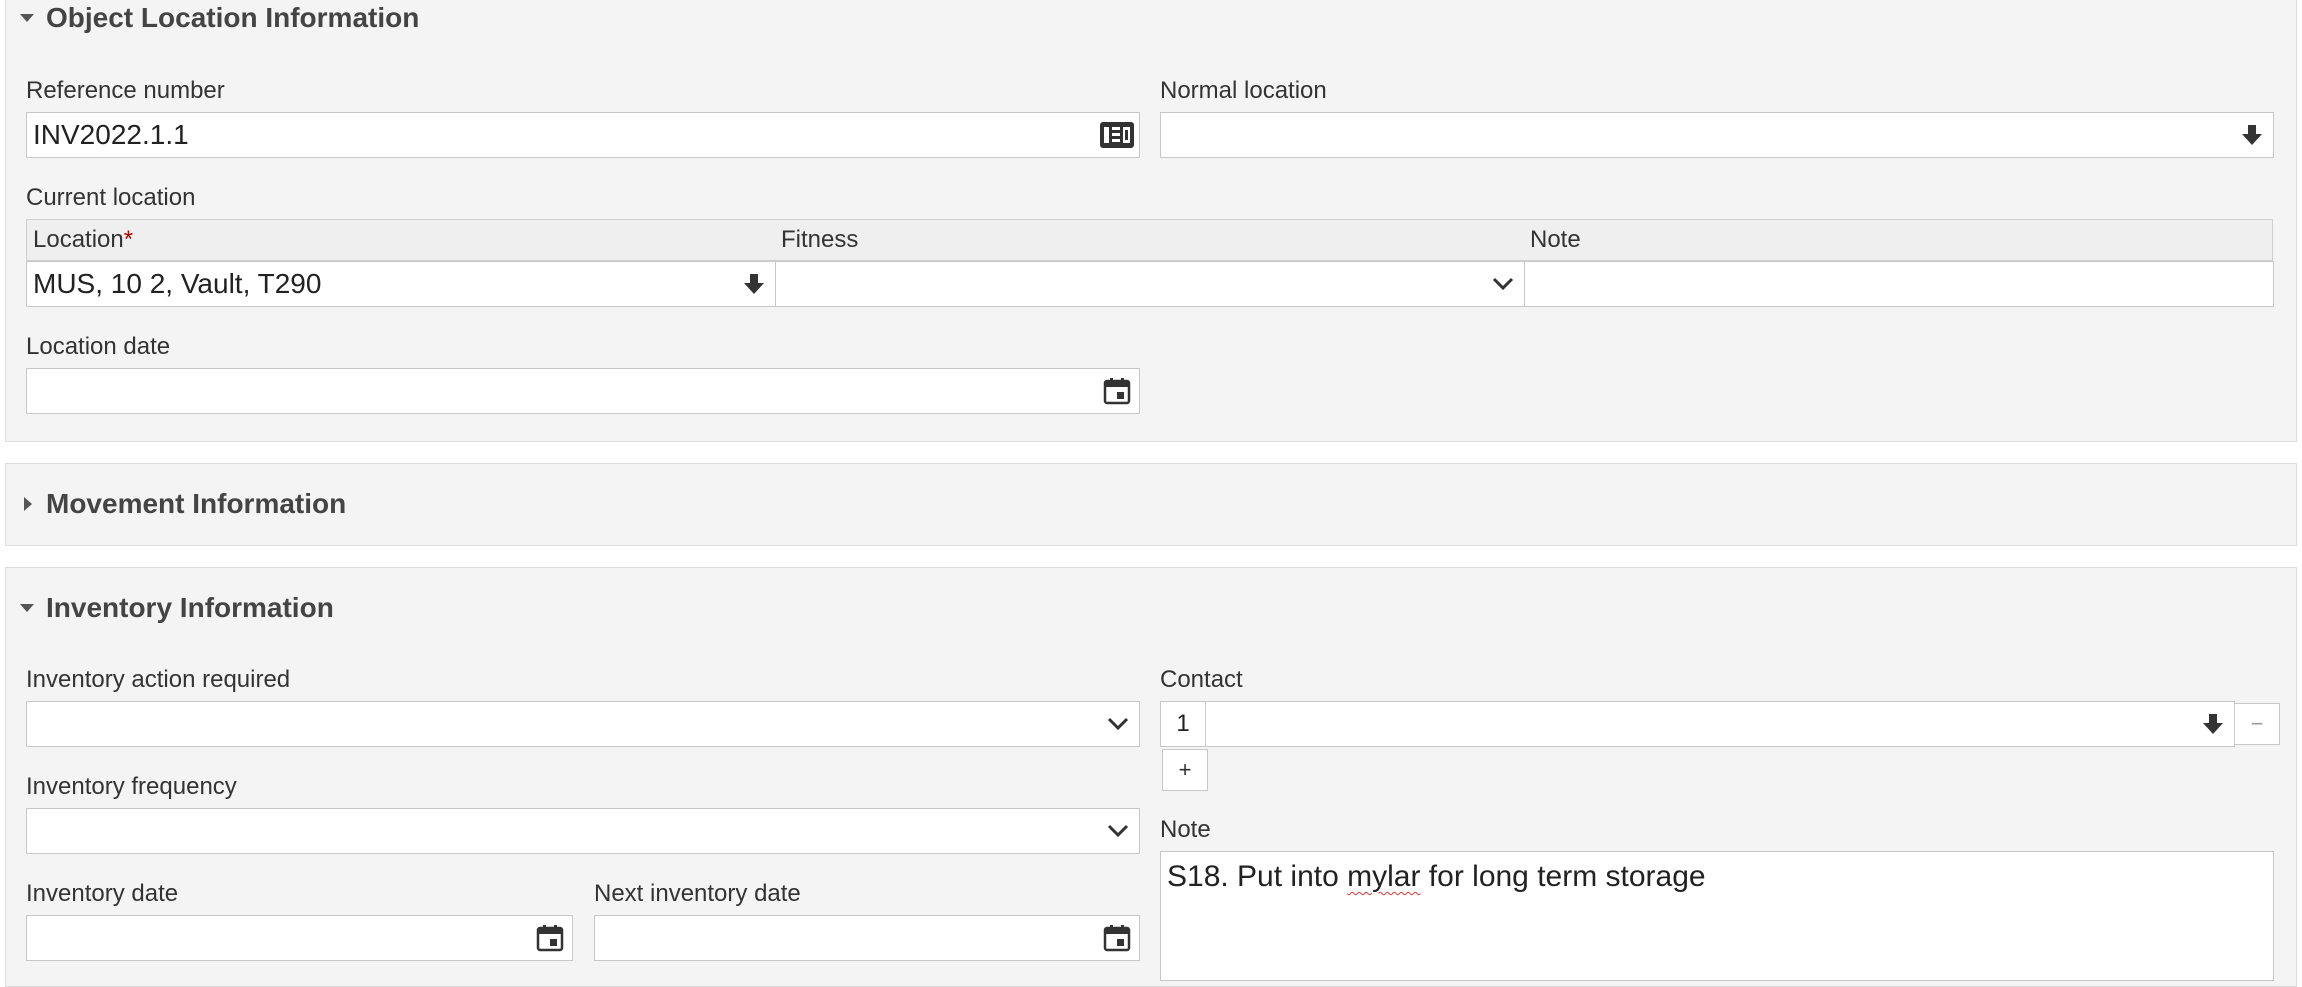  I want to click on note-column-header: Note, so click(1555, 239).